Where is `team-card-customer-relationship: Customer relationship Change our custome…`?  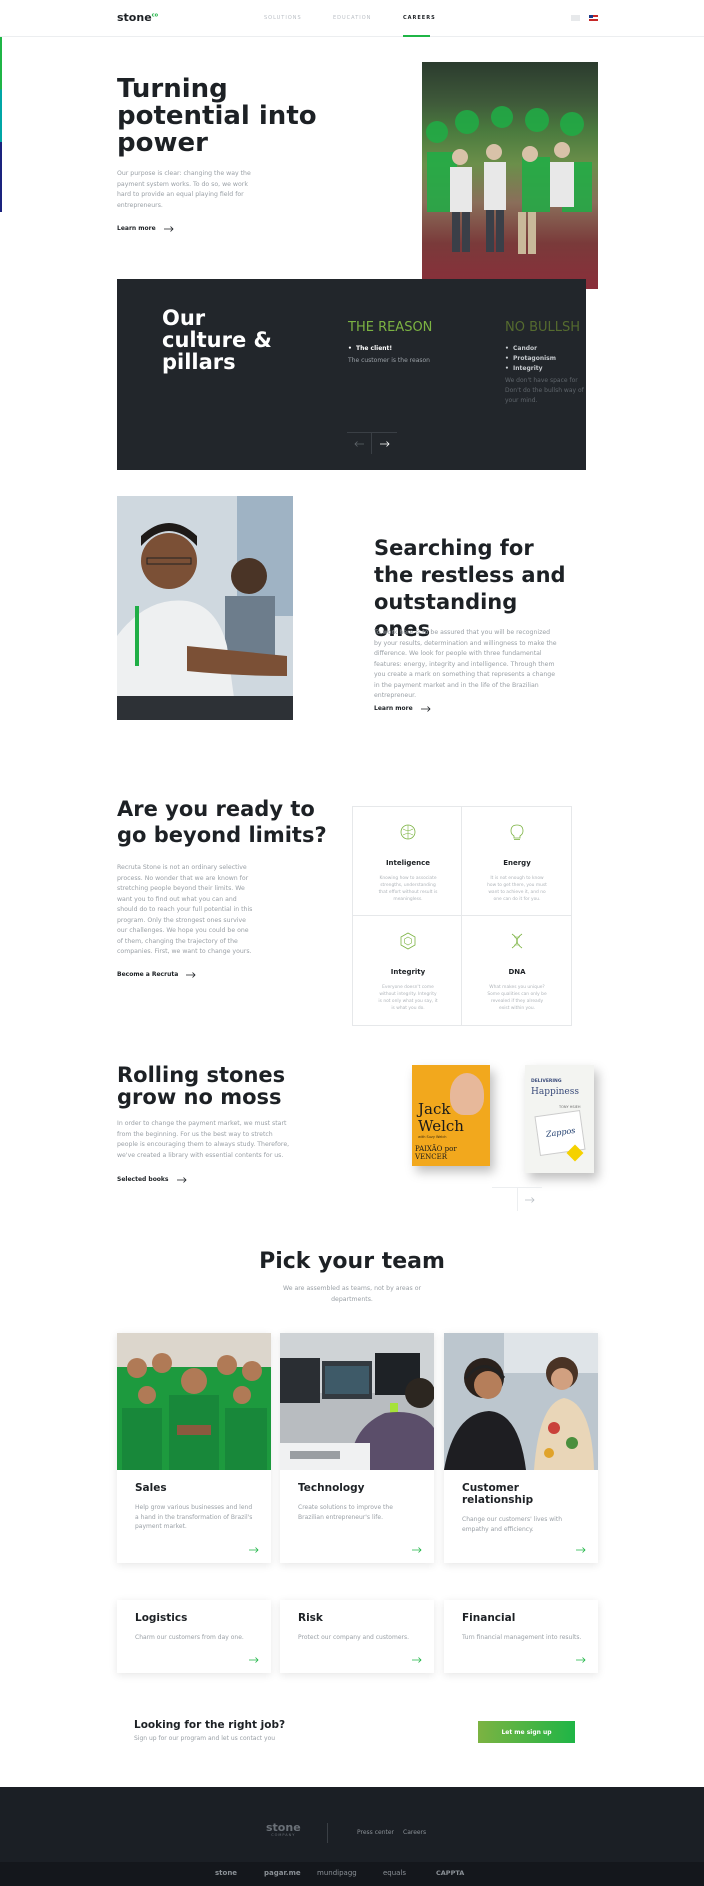
team-card-customer-relationship: Customer relationship Change our custome… is located at coordinates (521, 1448).